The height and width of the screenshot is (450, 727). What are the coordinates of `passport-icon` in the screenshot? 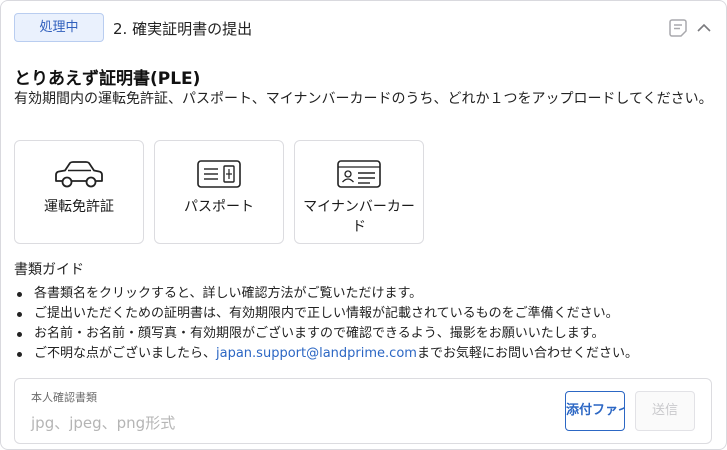 It's located at (219, 174).